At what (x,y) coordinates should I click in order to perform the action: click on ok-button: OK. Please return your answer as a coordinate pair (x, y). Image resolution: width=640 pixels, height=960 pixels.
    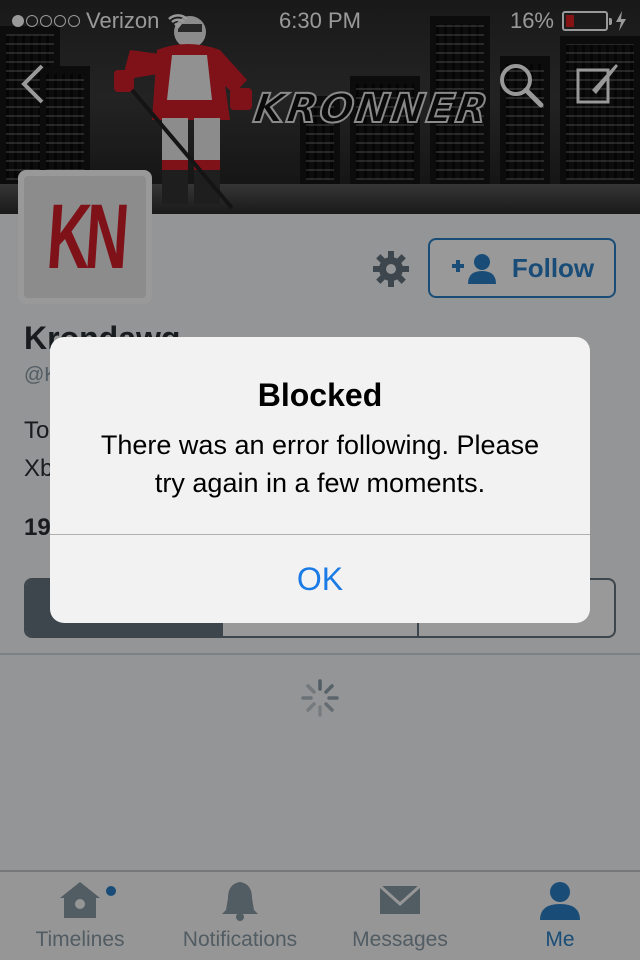
    Looking at the image, I should click on (320, 579).